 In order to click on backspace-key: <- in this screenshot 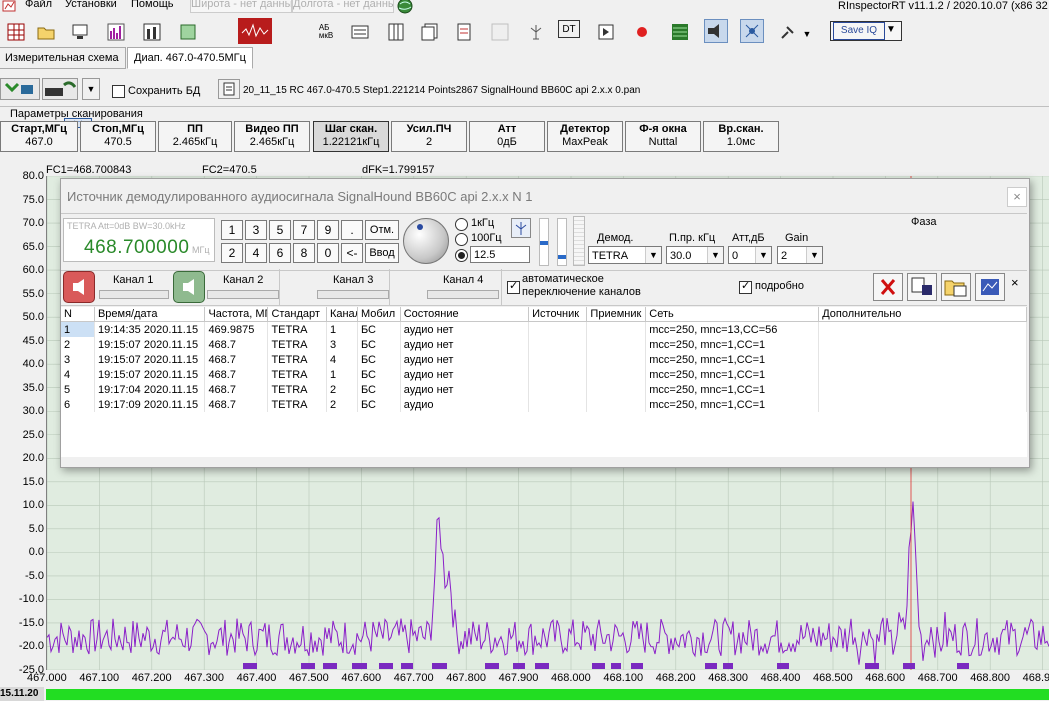, I will do `click(352, 253)`.